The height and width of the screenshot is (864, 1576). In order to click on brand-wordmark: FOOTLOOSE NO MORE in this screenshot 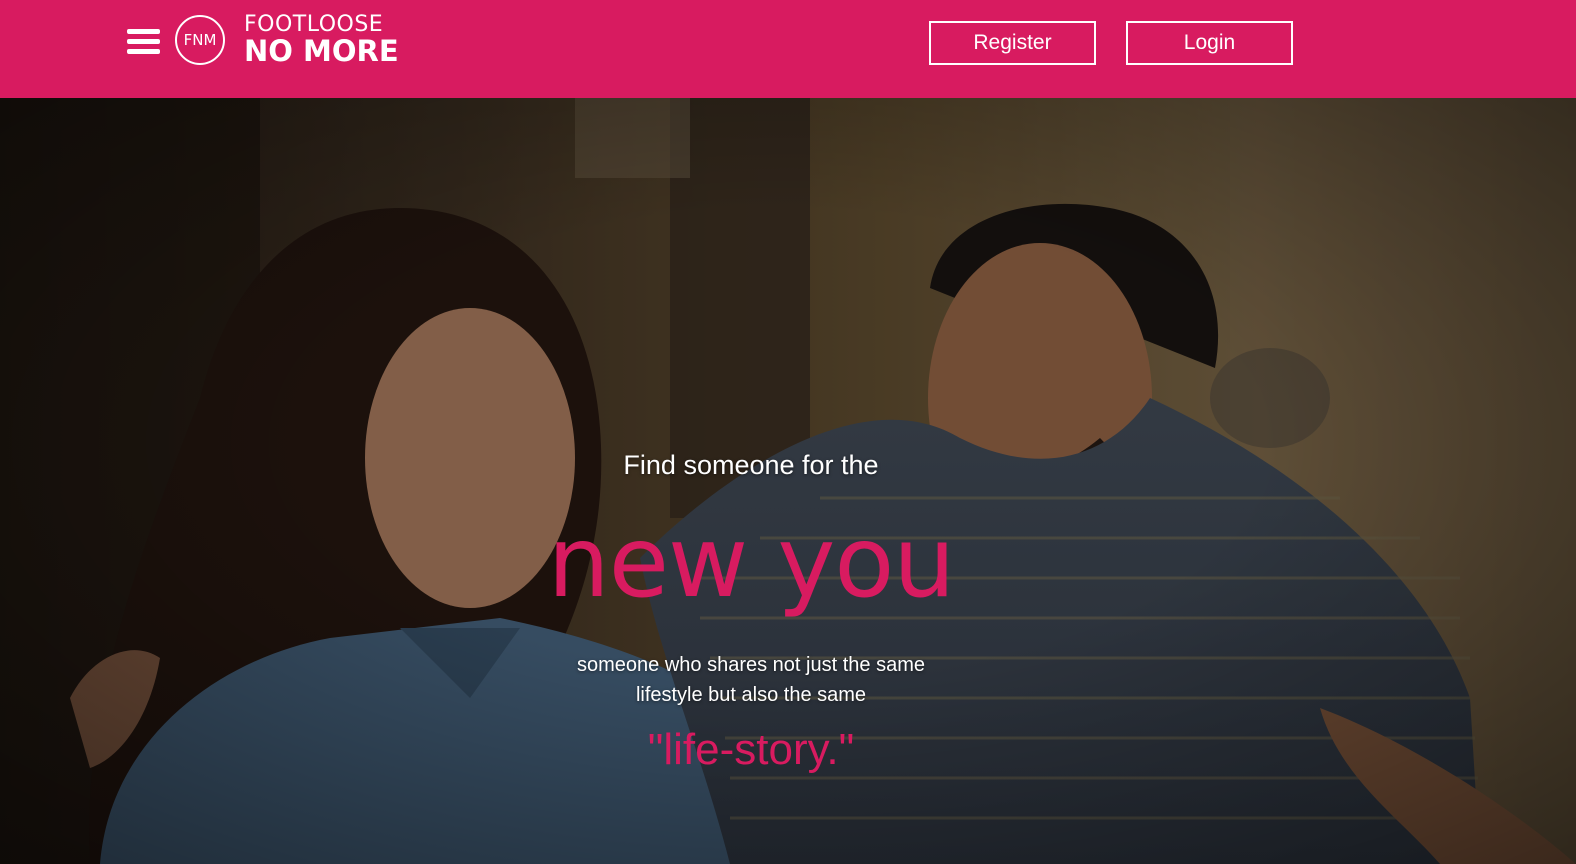, I will do `click(321, 40)`.